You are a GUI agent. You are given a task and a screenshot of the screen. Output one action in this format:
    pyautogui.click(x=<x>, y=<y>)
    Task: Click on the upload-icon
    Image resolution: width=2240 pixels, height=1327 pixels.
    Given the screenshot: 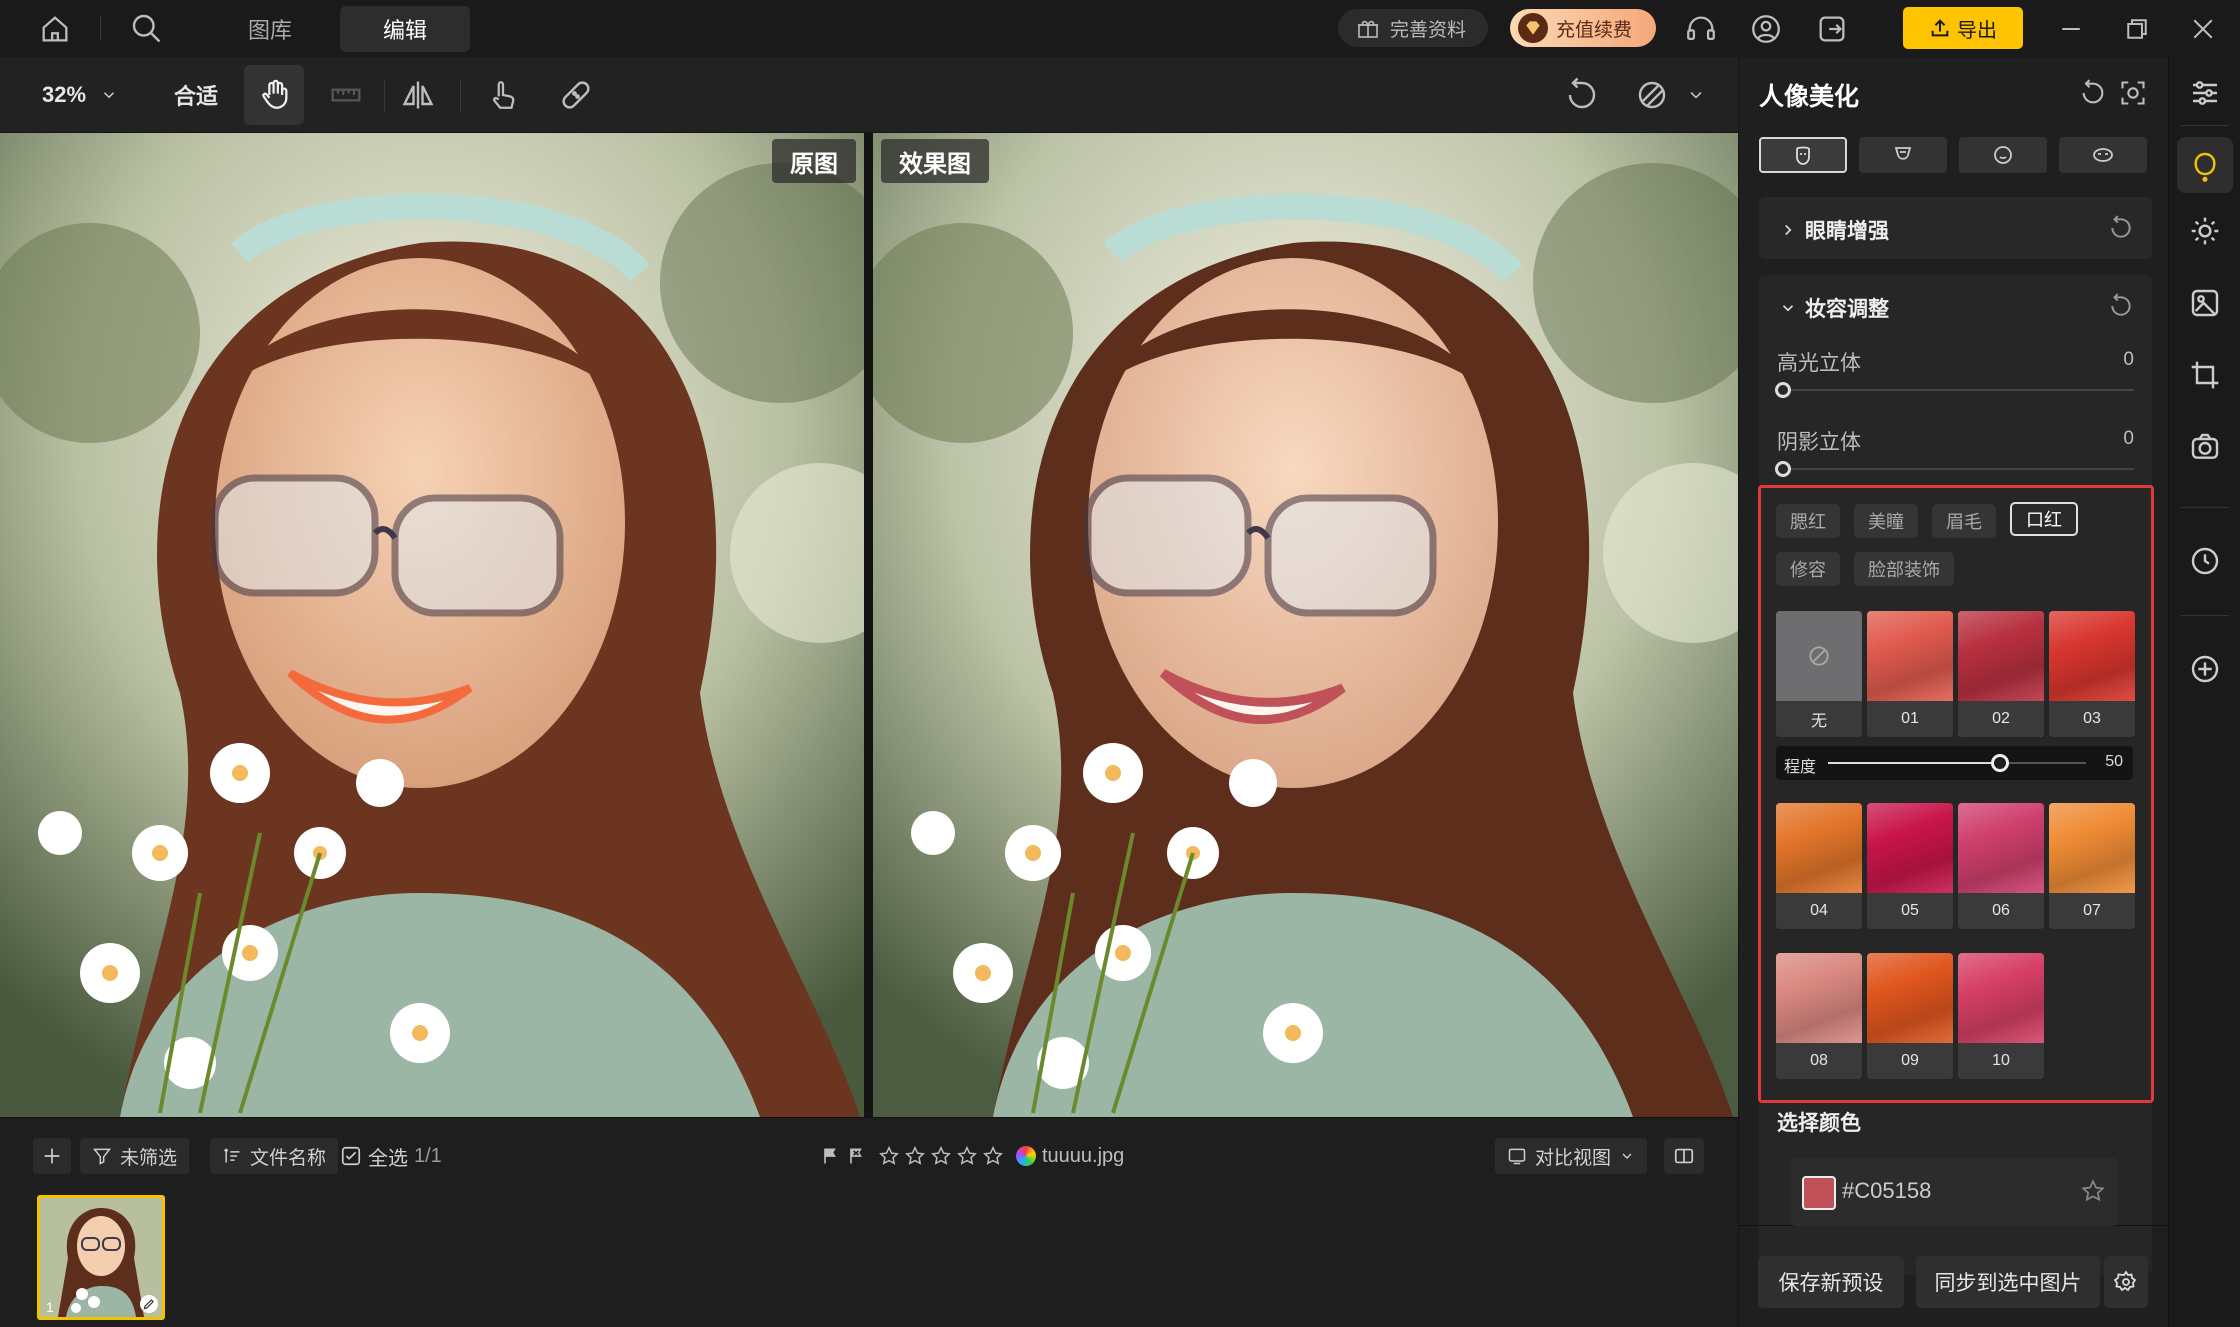 What is the action you would take?
    pyautogui.click(x=1940, y=28)
    